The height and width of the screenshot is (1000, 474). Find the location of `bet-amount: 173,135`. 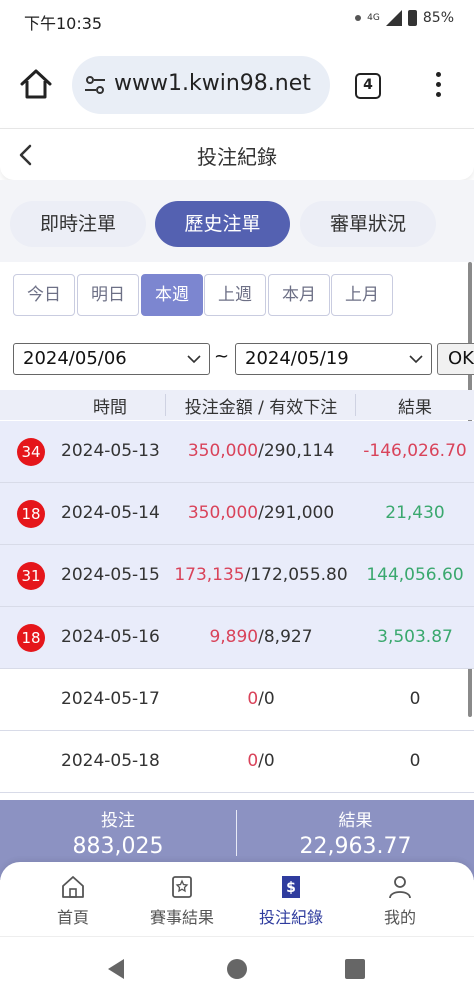

bet-amount: 173,135 is located at coordinates (209, 575).